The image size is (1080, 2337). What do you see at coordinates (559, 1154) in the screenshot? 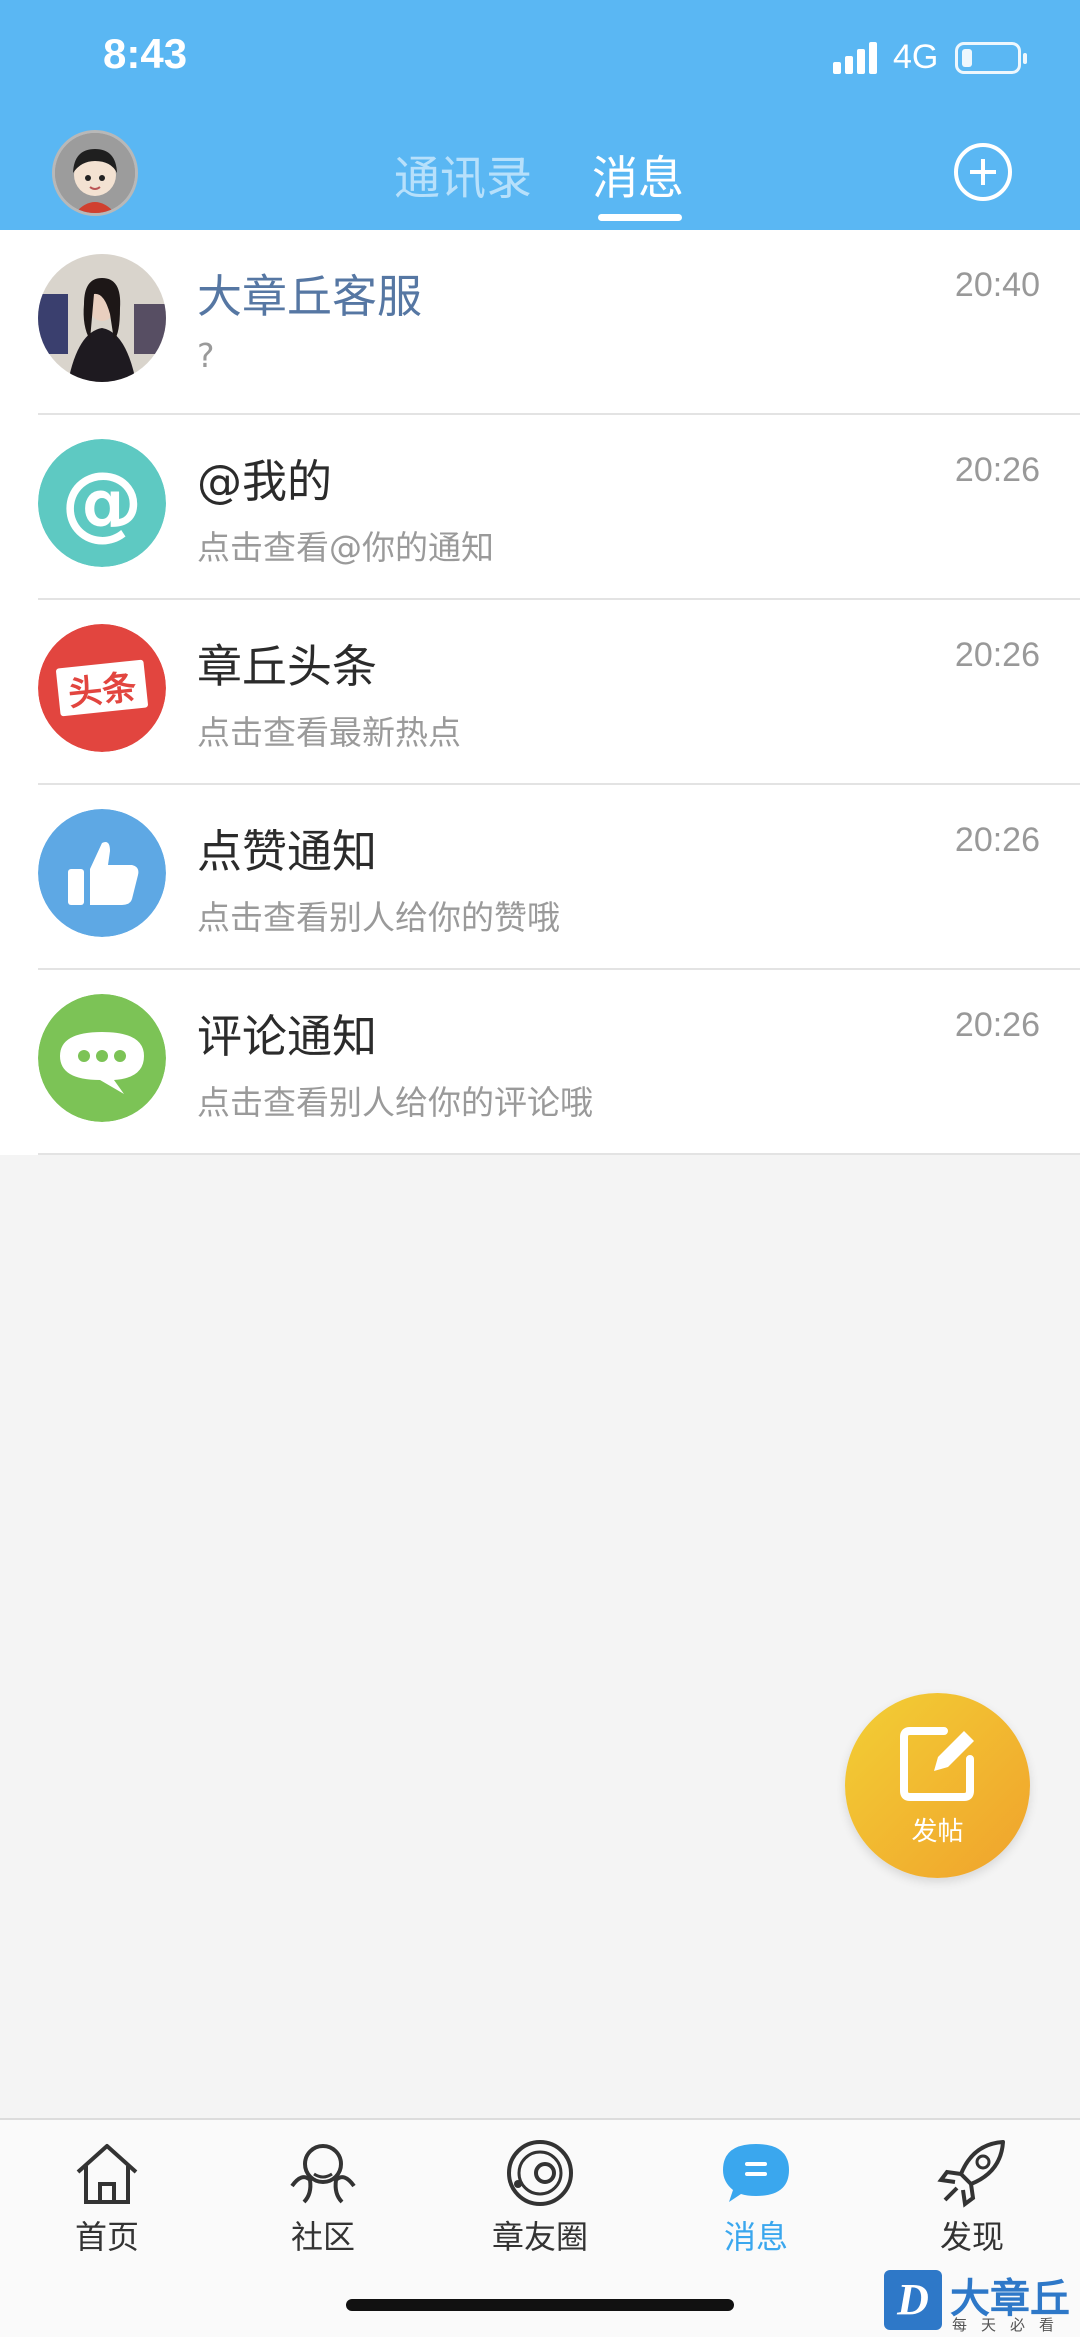
I see `divider` at bounding box center [559, 1154].